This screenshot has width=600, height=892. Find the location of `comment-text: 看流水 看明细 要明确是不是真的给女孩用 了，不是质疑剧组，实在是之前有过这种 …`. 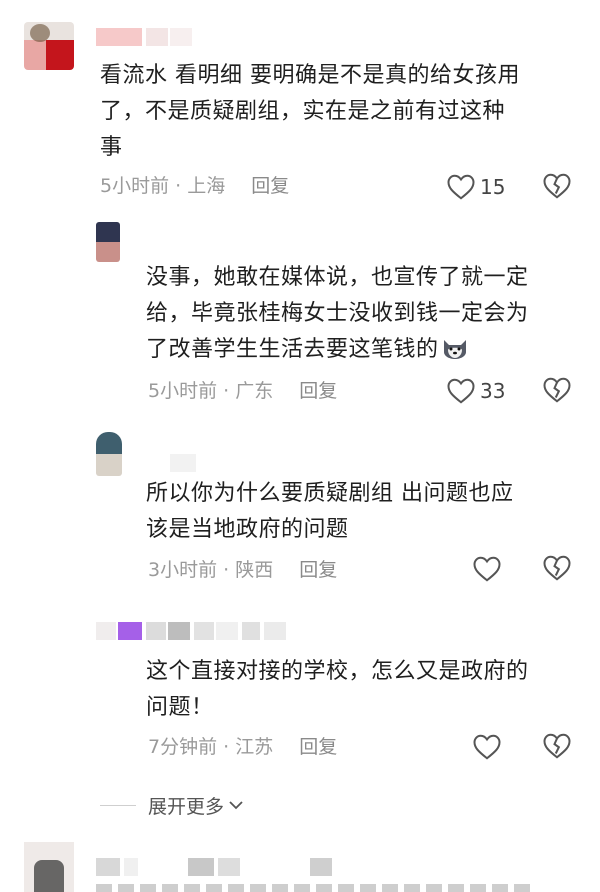

comment-text: 看流水 看明细 要明确是不是真的给女孩用 了，不是质疑剧组，实在是之前有过这种 … is located at coordinates (310, 111).